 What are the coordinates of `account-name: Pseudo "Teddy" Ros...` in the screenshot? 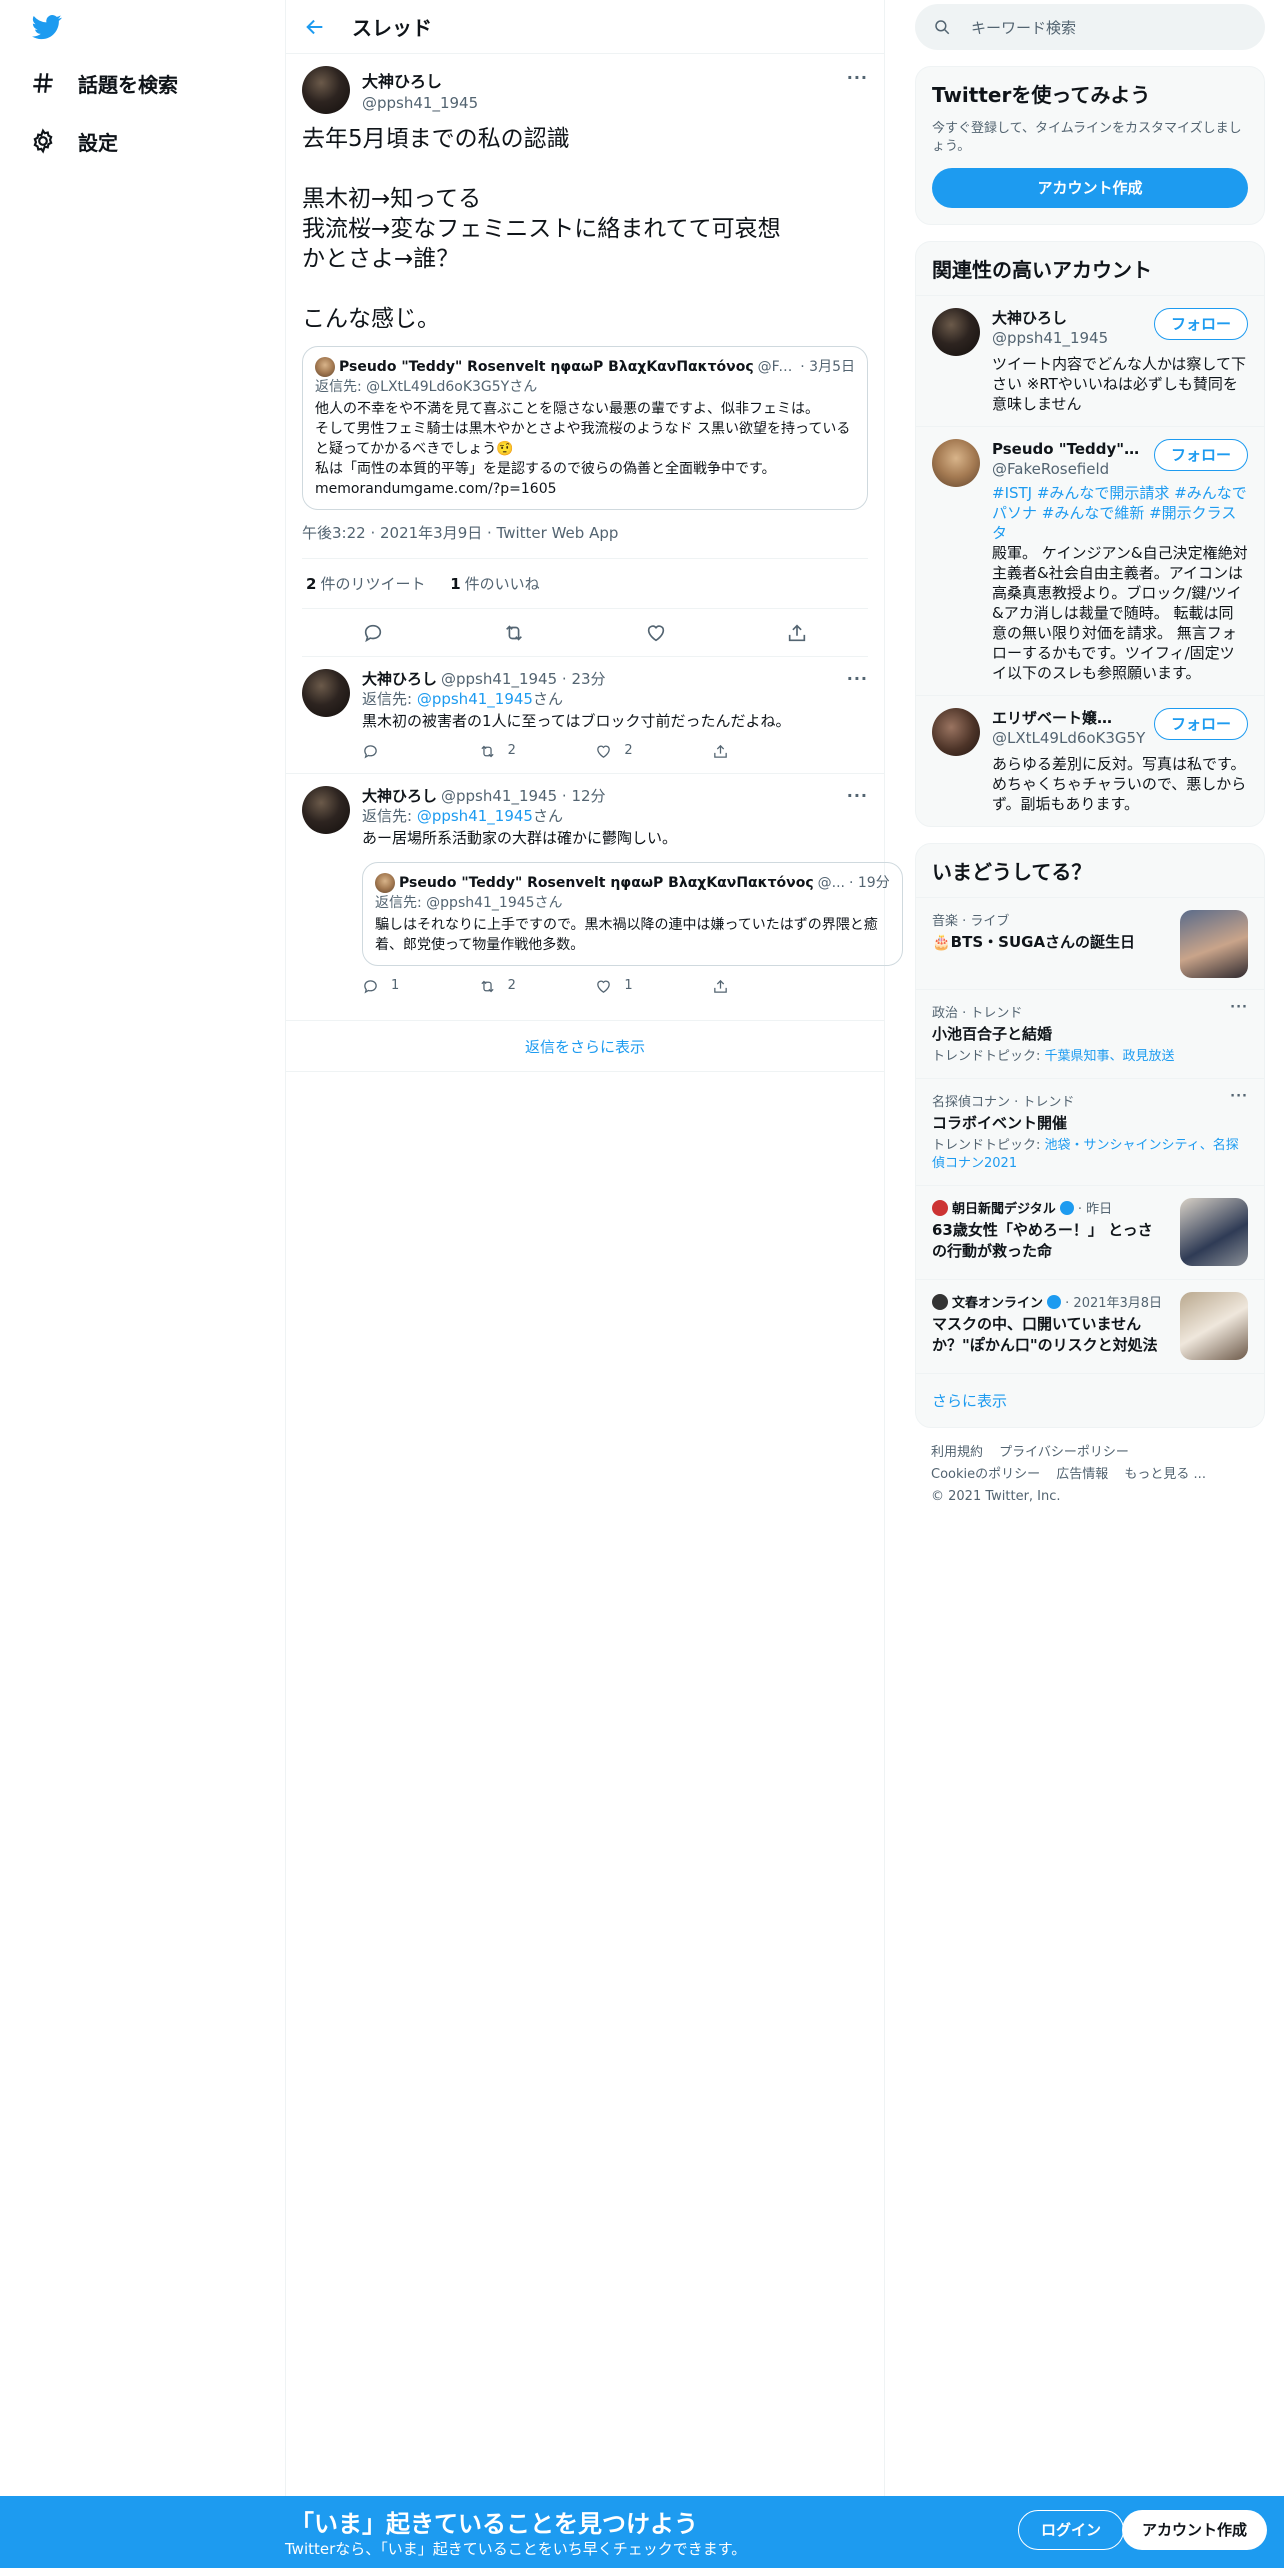 It's located at (1067, 449).